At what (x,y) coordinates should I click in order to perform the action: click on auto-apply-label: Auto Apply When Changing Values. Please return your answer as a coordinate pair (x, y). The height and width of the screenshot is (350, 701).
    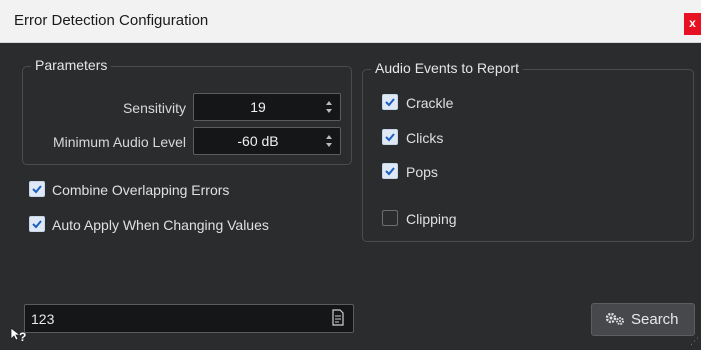
    Looking at the image, I should click on (160, 225).